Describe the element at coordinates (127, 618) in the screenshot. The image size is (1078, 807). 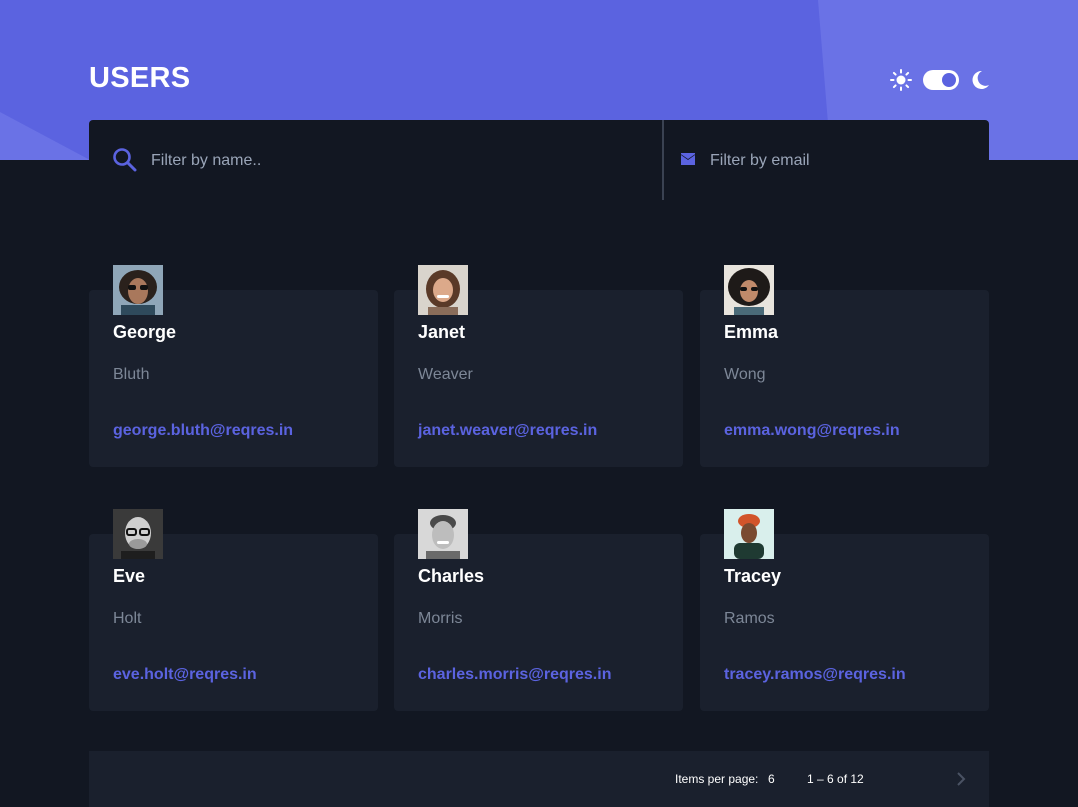
I see `user-last-name: Holt` at that location.